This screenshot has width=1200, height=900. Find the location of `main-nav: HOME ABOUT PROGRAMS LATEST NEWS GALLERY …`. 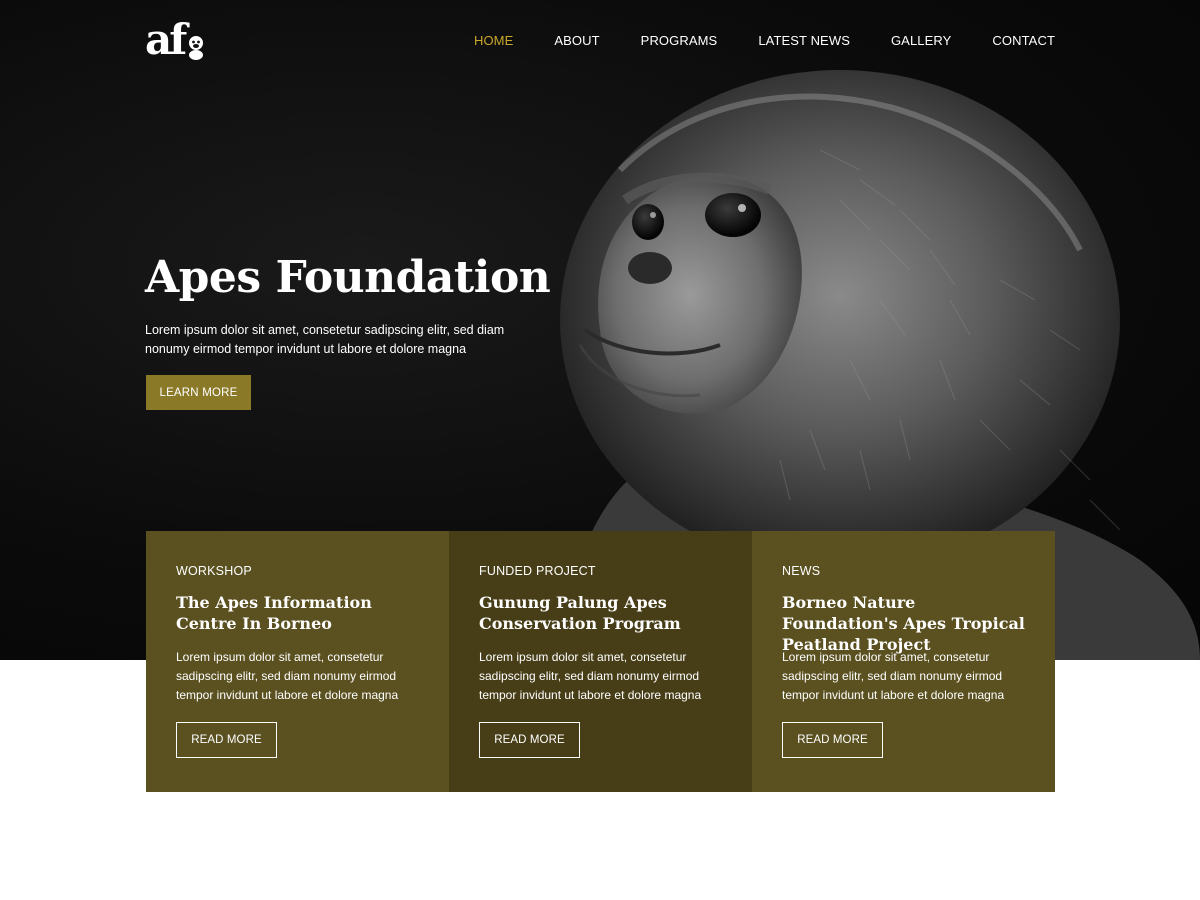

main-nav: HOME ABOUT PROGRAMS LATEST NEWS GALLERY … is located at coordinates (764, 40).